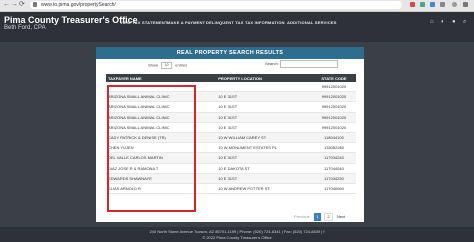  What do you see at coordinates (333, 78) in the screenshot?
I see `column-state-code: STATE CODE` at bounding box center [333, 78].